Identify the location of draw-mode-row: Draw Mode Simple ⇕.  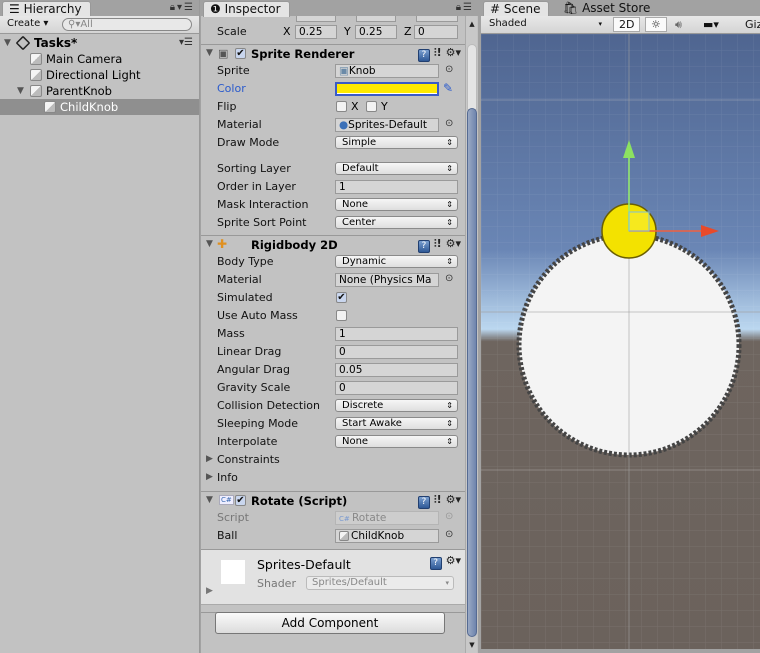
(333, 143).